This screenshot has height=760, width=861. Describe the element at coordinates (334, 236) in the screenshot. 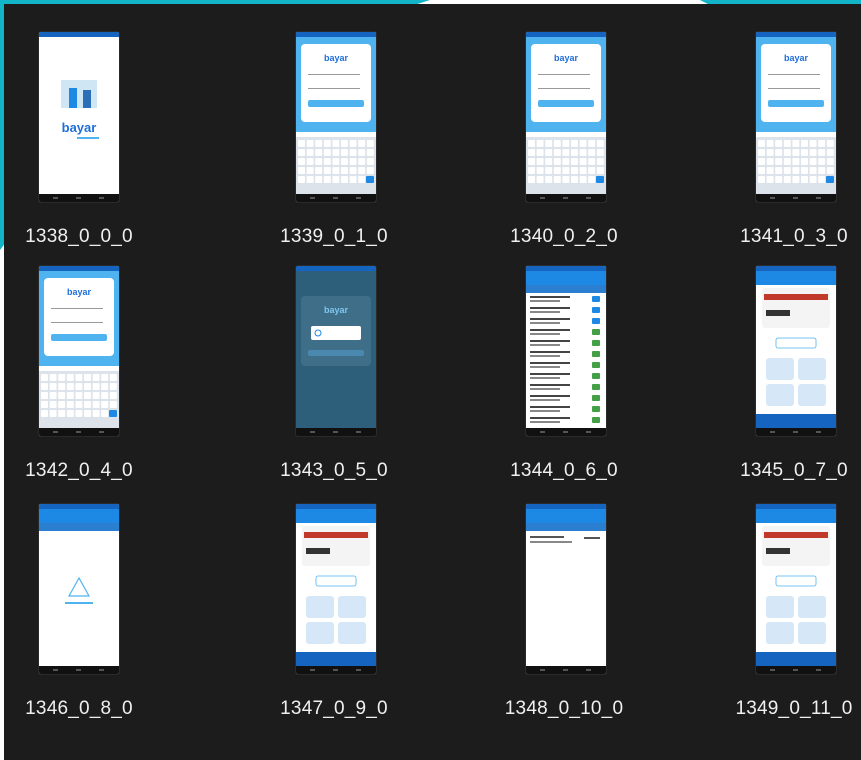

I see `file-name-label: 1339_0_1_0` at that location.